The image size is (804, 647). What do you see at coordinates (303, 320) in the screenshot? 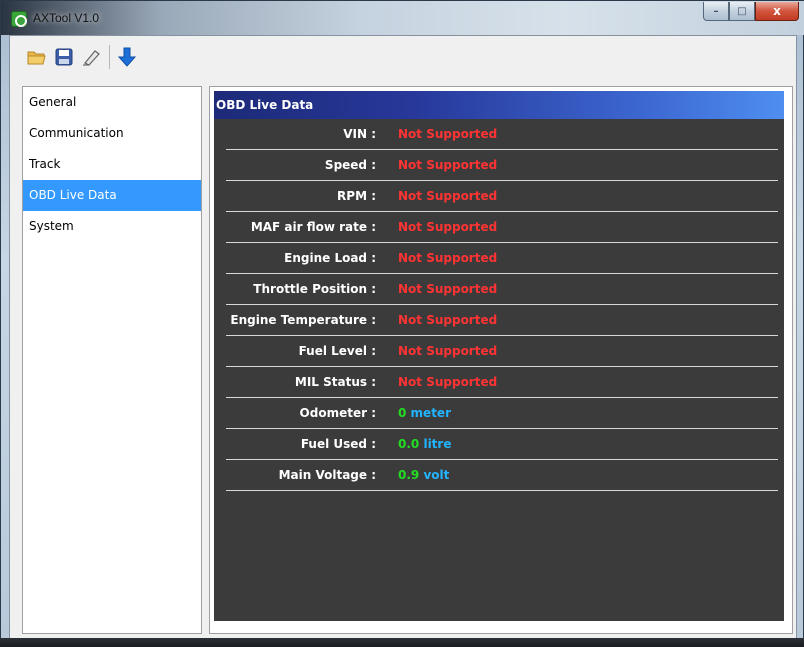
I see `field-label: Engine Temperature :` at bounding box center [303, 320].